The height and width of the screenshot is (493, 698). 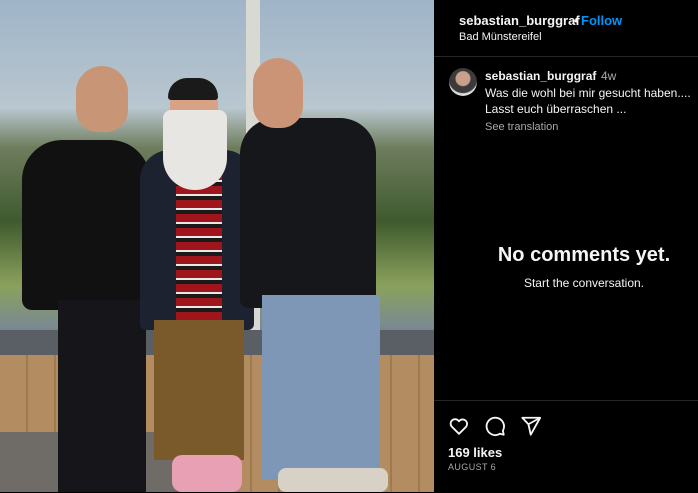 I want to click on person-middle-plaid-shirt, so click(x=199, y=245).